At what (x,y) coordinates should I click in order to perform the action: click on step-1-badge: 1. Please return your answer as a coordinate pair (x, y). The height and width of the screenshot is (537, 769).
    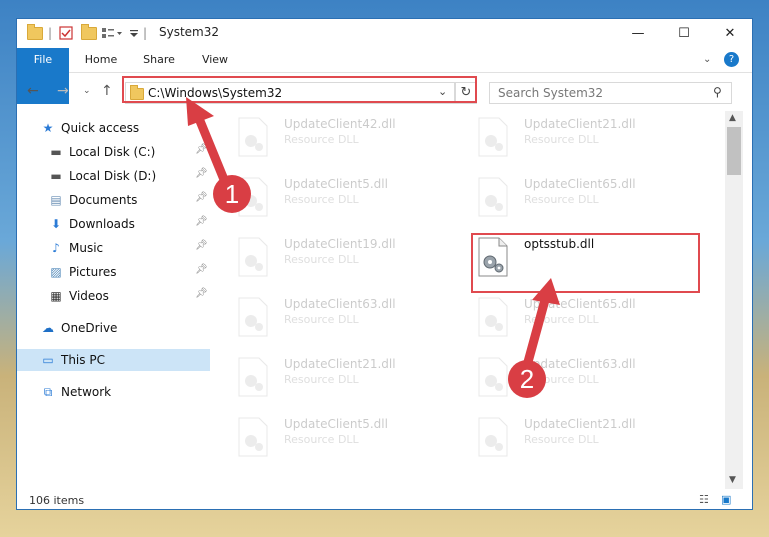
    Looking at the image, I should click on (232, 194).